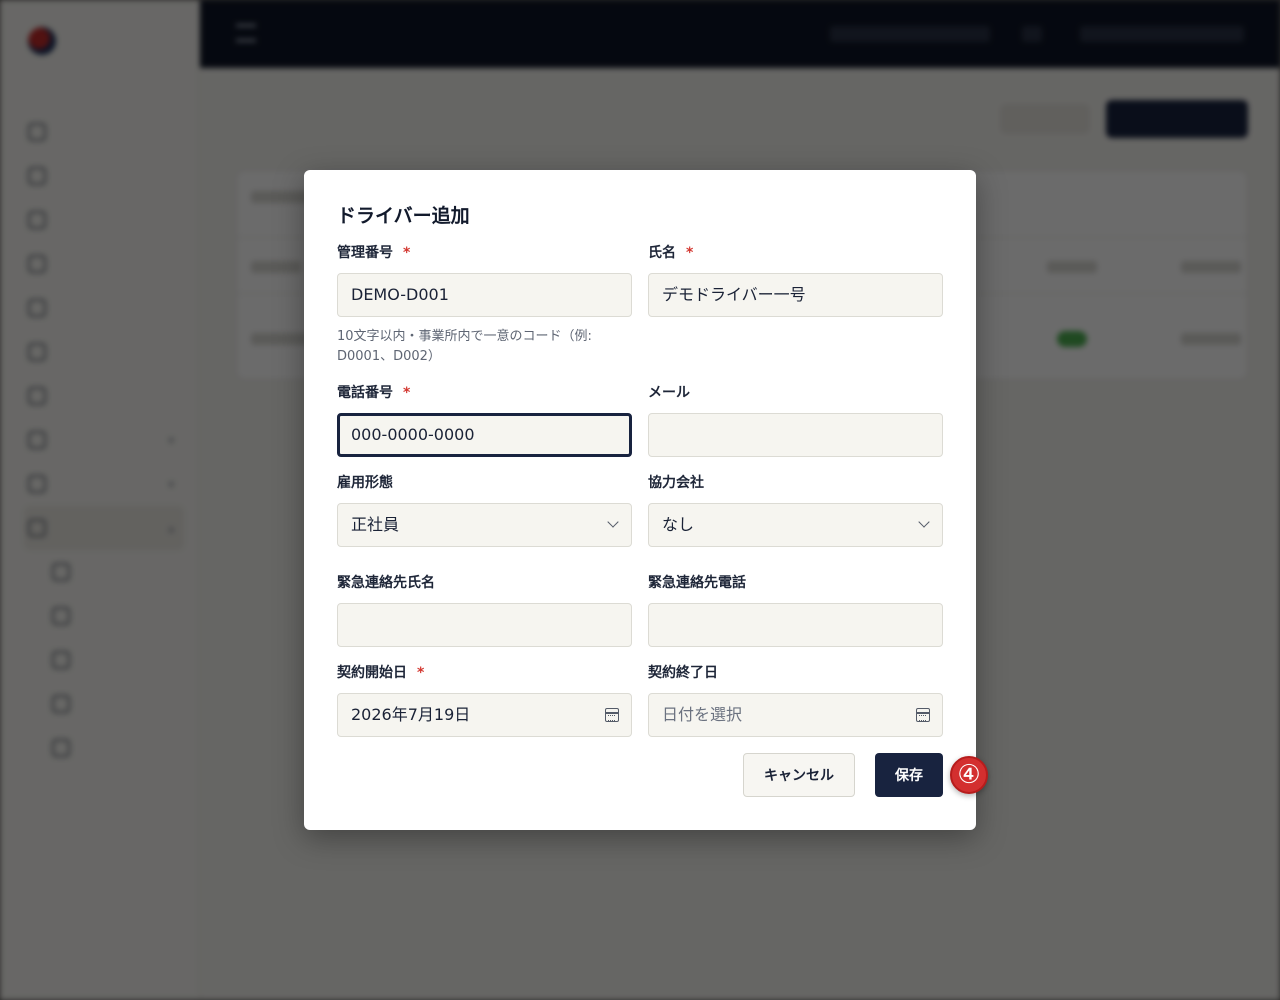  I want to click on contract-end-date-input: 日付を選択, so click(795, 715).